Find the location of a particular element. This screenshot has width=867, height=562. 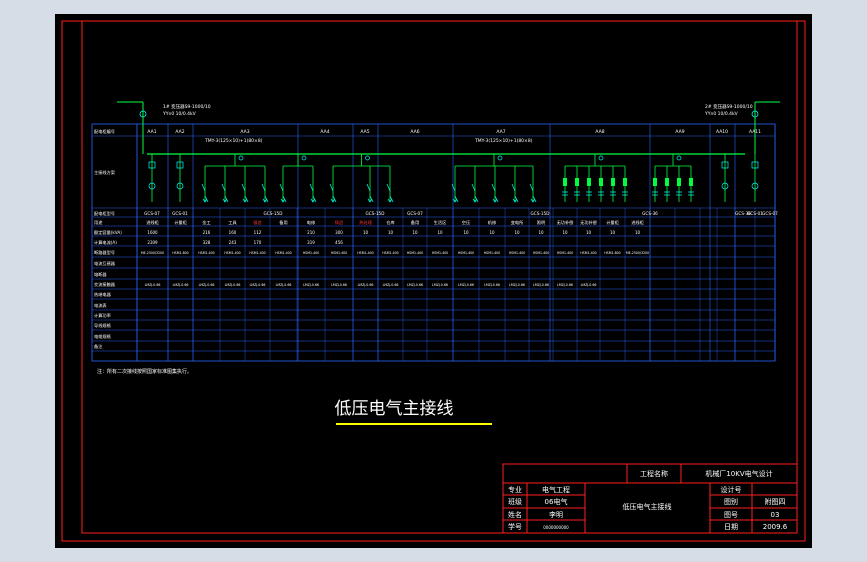

cabinet-number: AA2 is located at coordinates (179, 132).